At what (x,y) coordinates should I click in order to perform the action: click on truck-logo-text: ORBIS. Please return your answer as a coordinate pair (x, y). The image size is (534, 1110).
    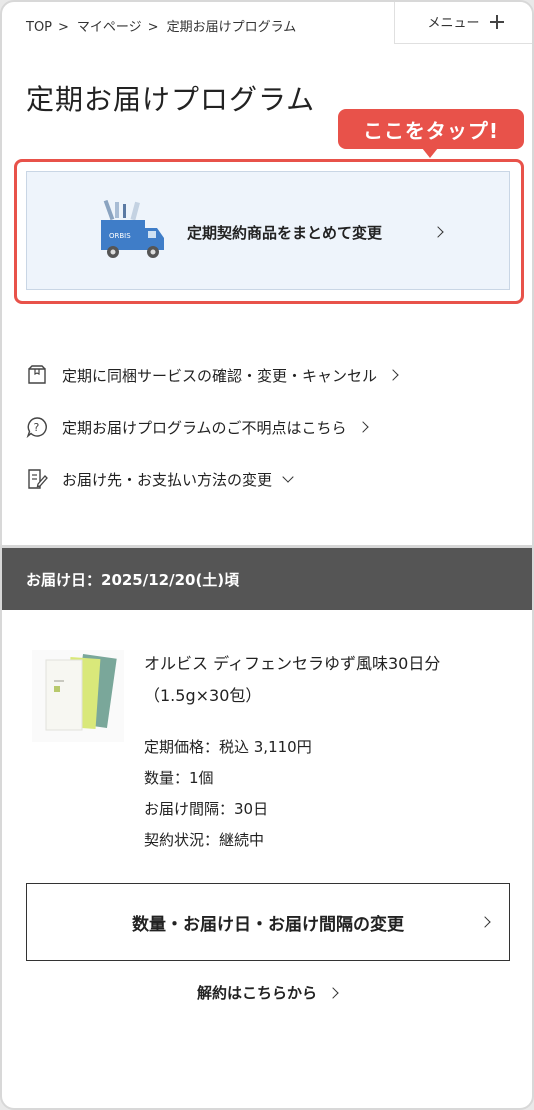
    Looking at the image, I should click on (120, 236).